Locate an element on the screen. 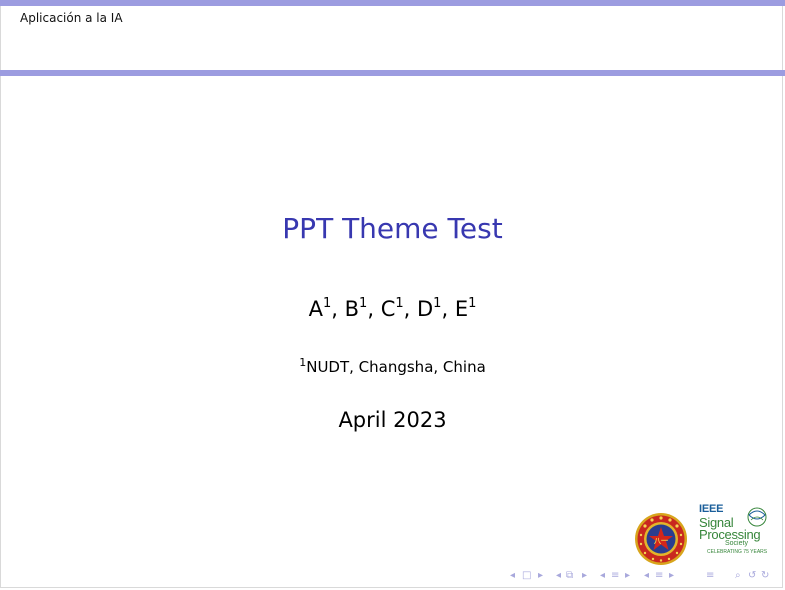  institute: 1NUDT, Changsha, China is located at coordinates (392, 366).